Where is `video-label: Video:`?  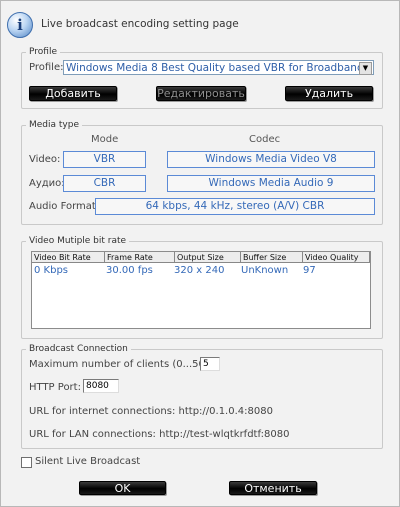 video-label: Video: is located at coordinates (45, 159).